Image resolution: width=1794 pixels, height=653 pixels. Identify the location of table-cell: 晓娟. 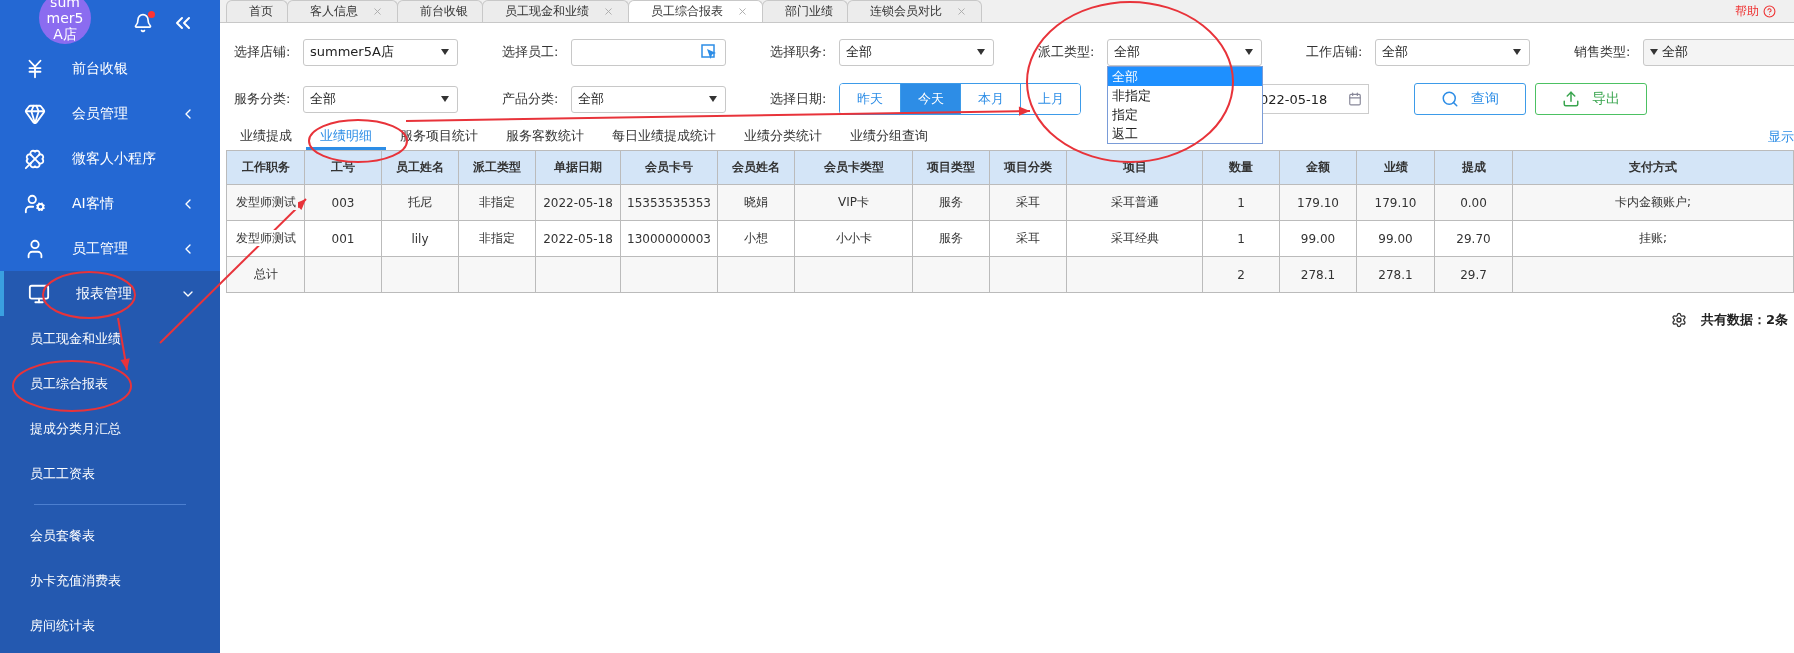
(756, 202).